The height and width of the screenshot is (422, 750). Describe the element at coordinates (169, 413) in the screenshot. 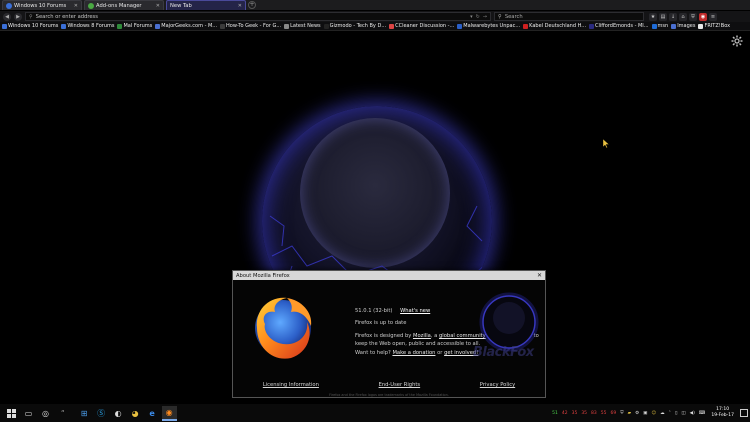

I see `firefox-taskbar-icon: ◉` at that location.